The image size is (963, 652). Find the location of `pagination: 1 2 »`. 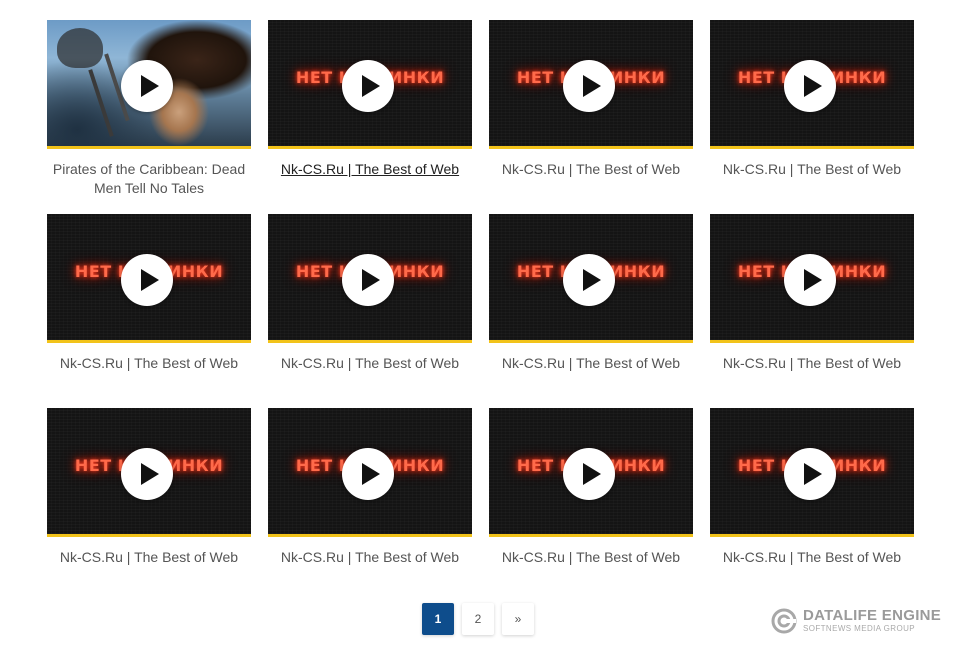

pagination: 1 2 » is located at coordinates (478, 619).